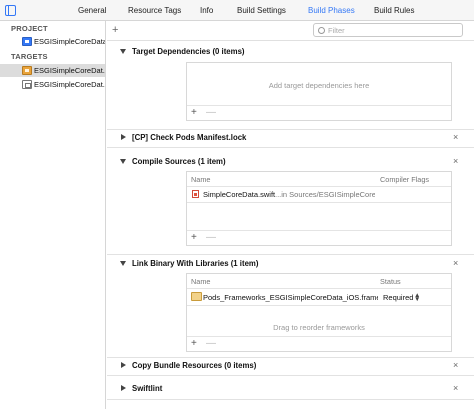 The image size is (474, 409). What do you see at coordinates (261, 10) in the screenshot?
I see `tab-build-settings: Build Settings` at bounding box center [261, 10].